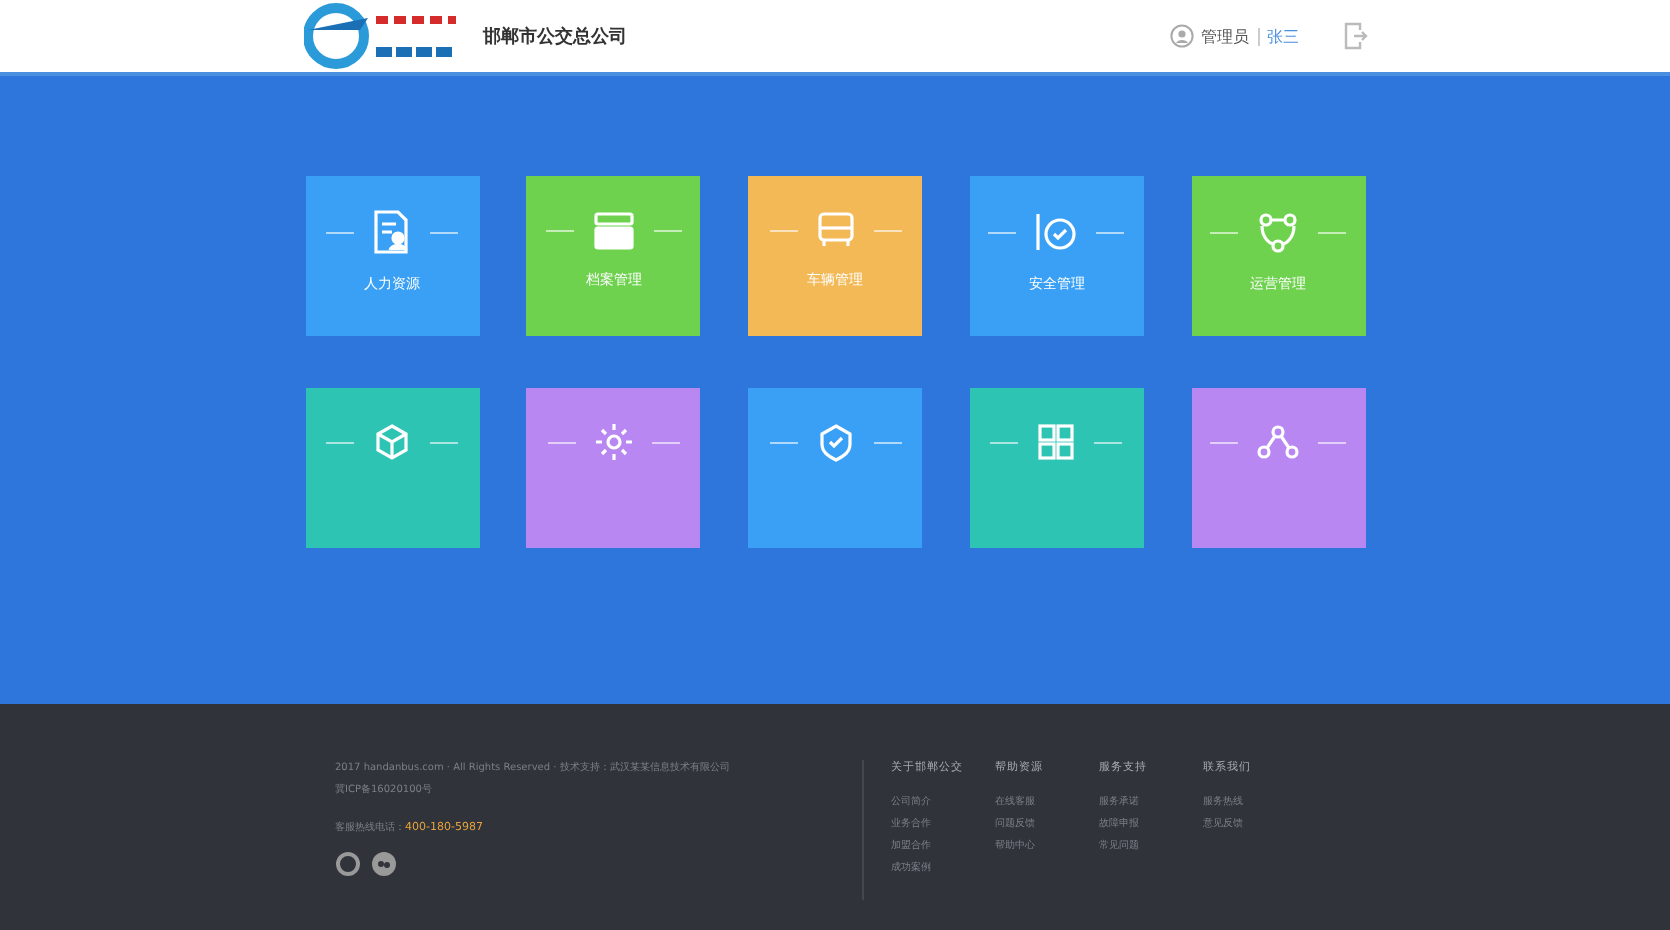 Image resolution: width=1670 pixels, height=930 pixels. What do you see at coordinates (835, 442) in the screenshot?
I see `shield-check-icon` at bounding box center [835, 442].